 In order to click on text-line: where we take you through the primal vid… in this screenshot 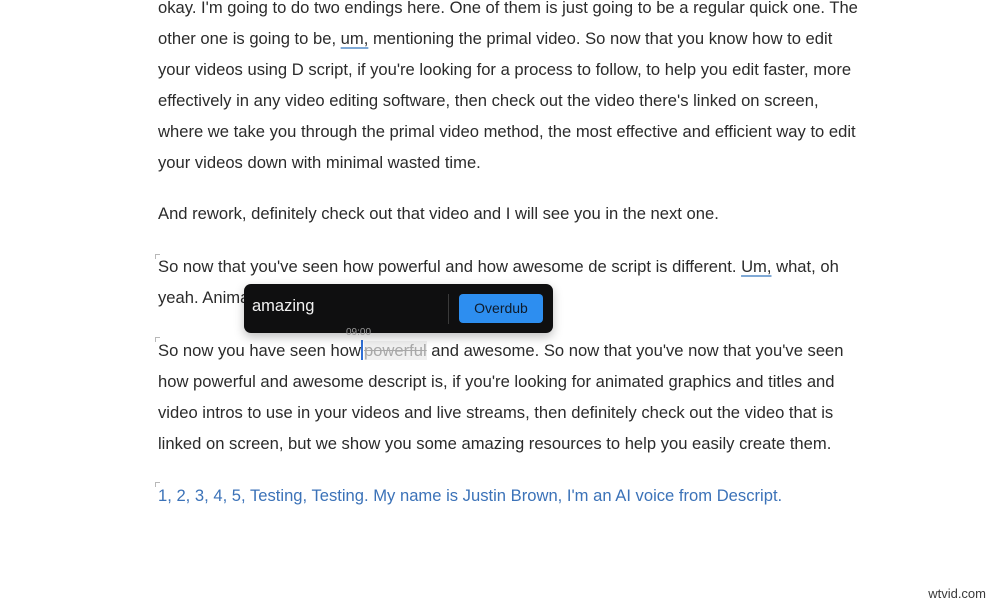, I will do `click(528, 131)`.